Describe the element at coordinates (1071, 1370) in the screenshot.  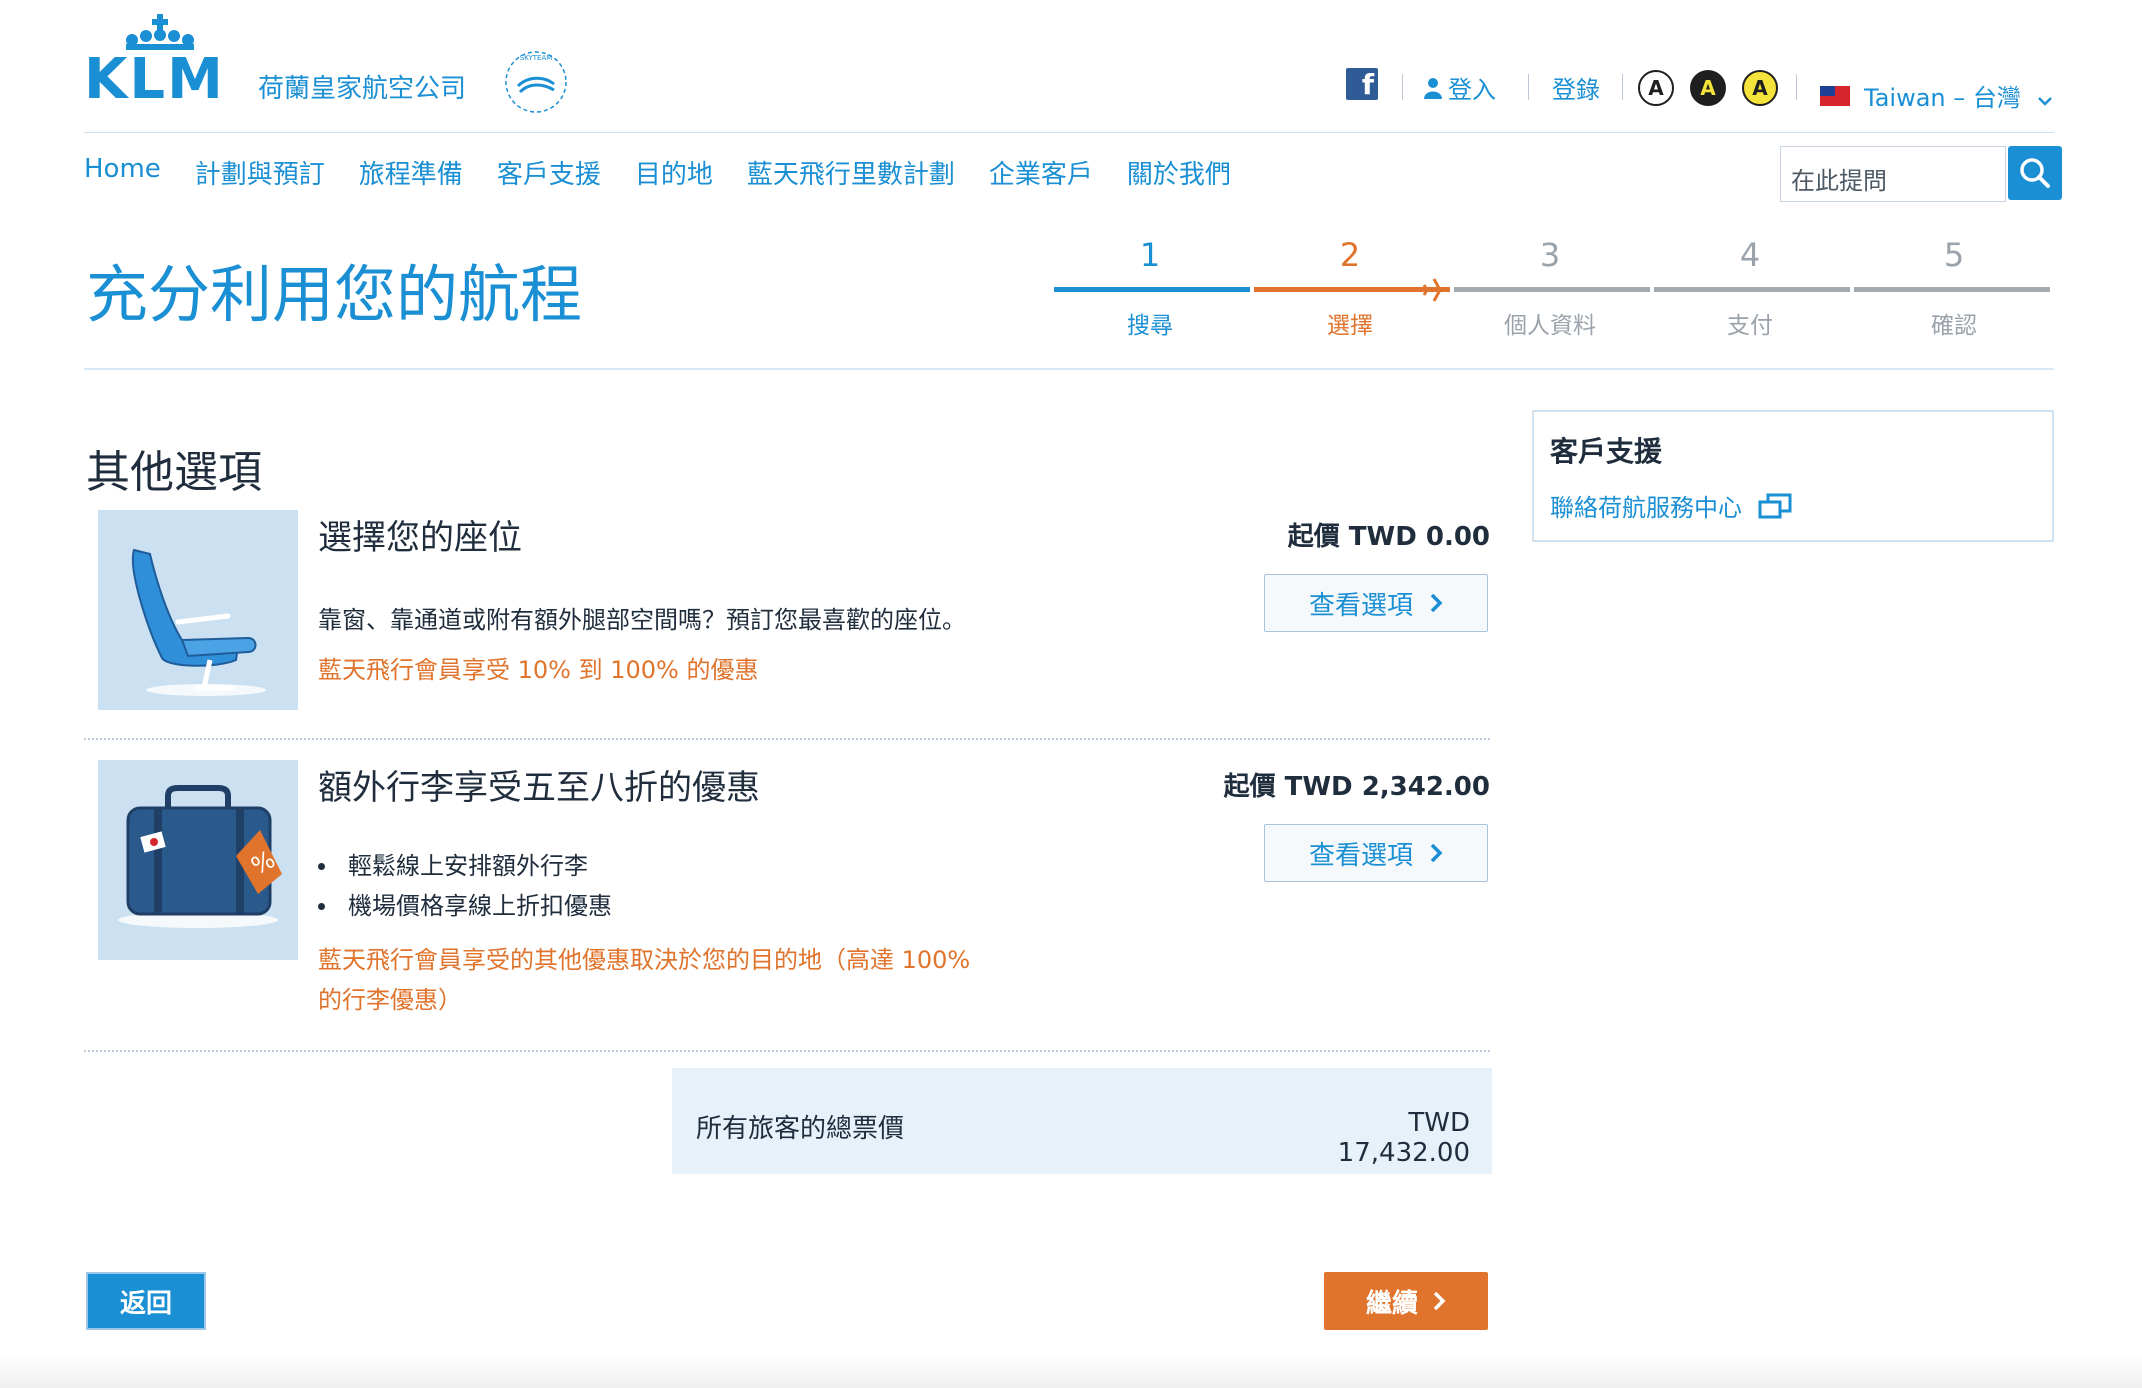
I see `page-footer-shade` at that location.